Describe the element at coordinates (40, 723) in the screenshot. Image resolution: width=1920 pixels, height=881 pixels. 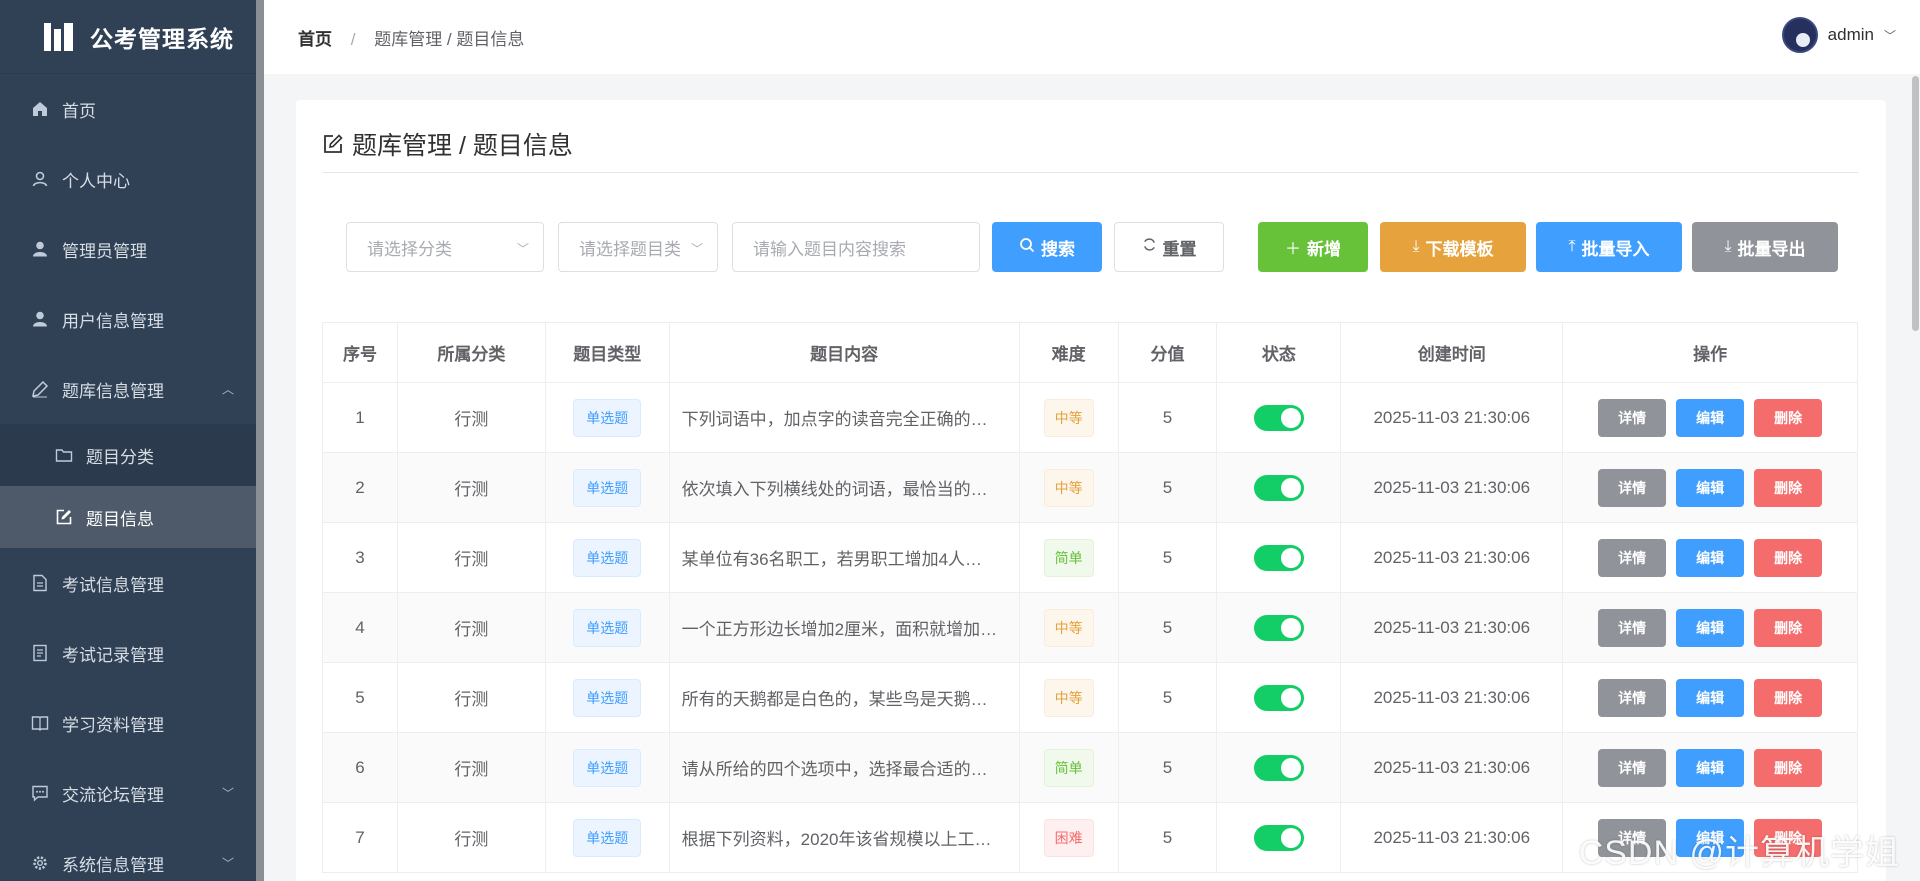
I see `book-icon` at that location.